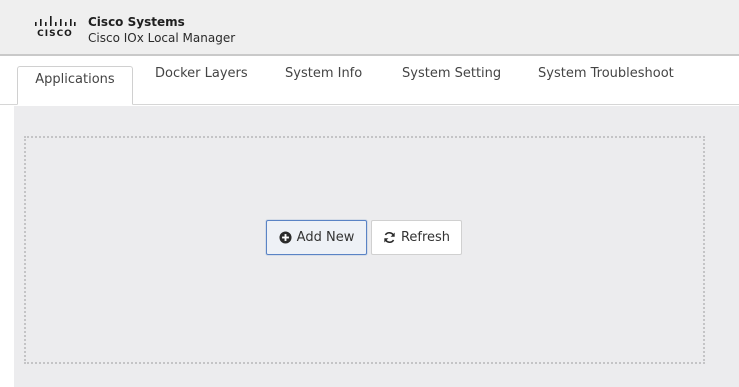  I want to click on company-name: Cisco Systems, so click(136, 22).